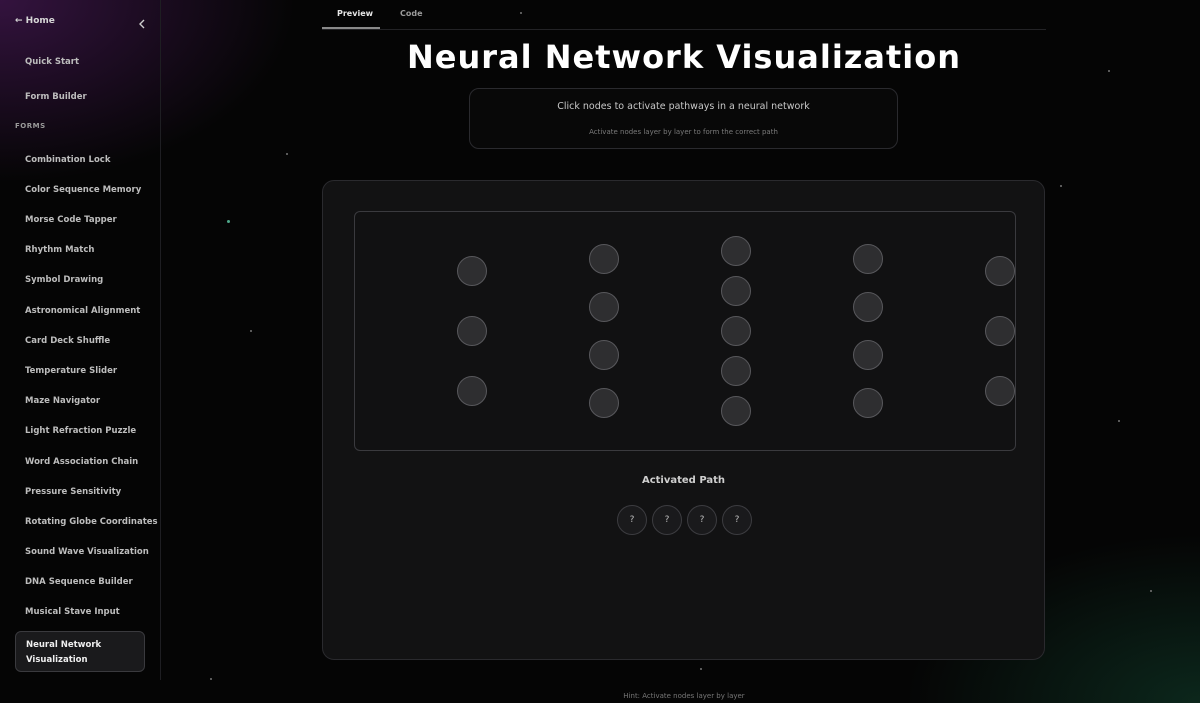 Image resolution: width=1200 pixels, height=703 pixels. I want to click on sidebar-item-combination-lock: Combination Lock, so click(68, 160).